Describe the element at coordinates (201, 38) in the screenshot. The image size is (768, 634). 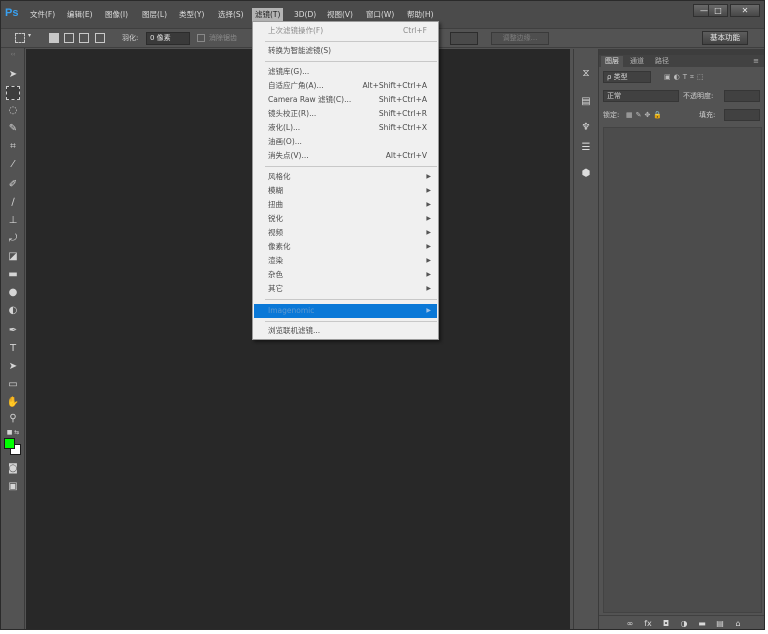
I see `antialias-checkbox` at that location.